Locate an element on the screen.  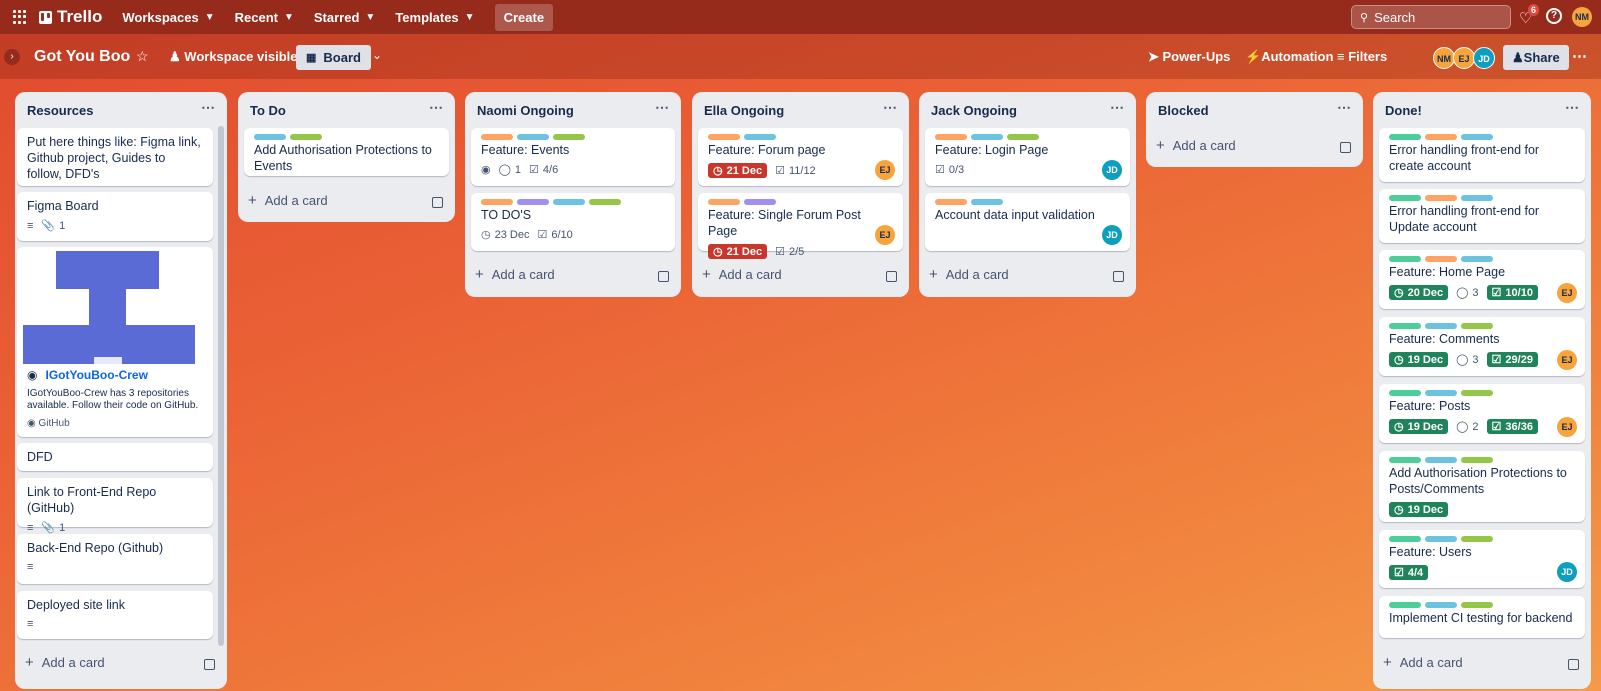
board-view-button: ▦ Board is located at coordinates (333, 57).